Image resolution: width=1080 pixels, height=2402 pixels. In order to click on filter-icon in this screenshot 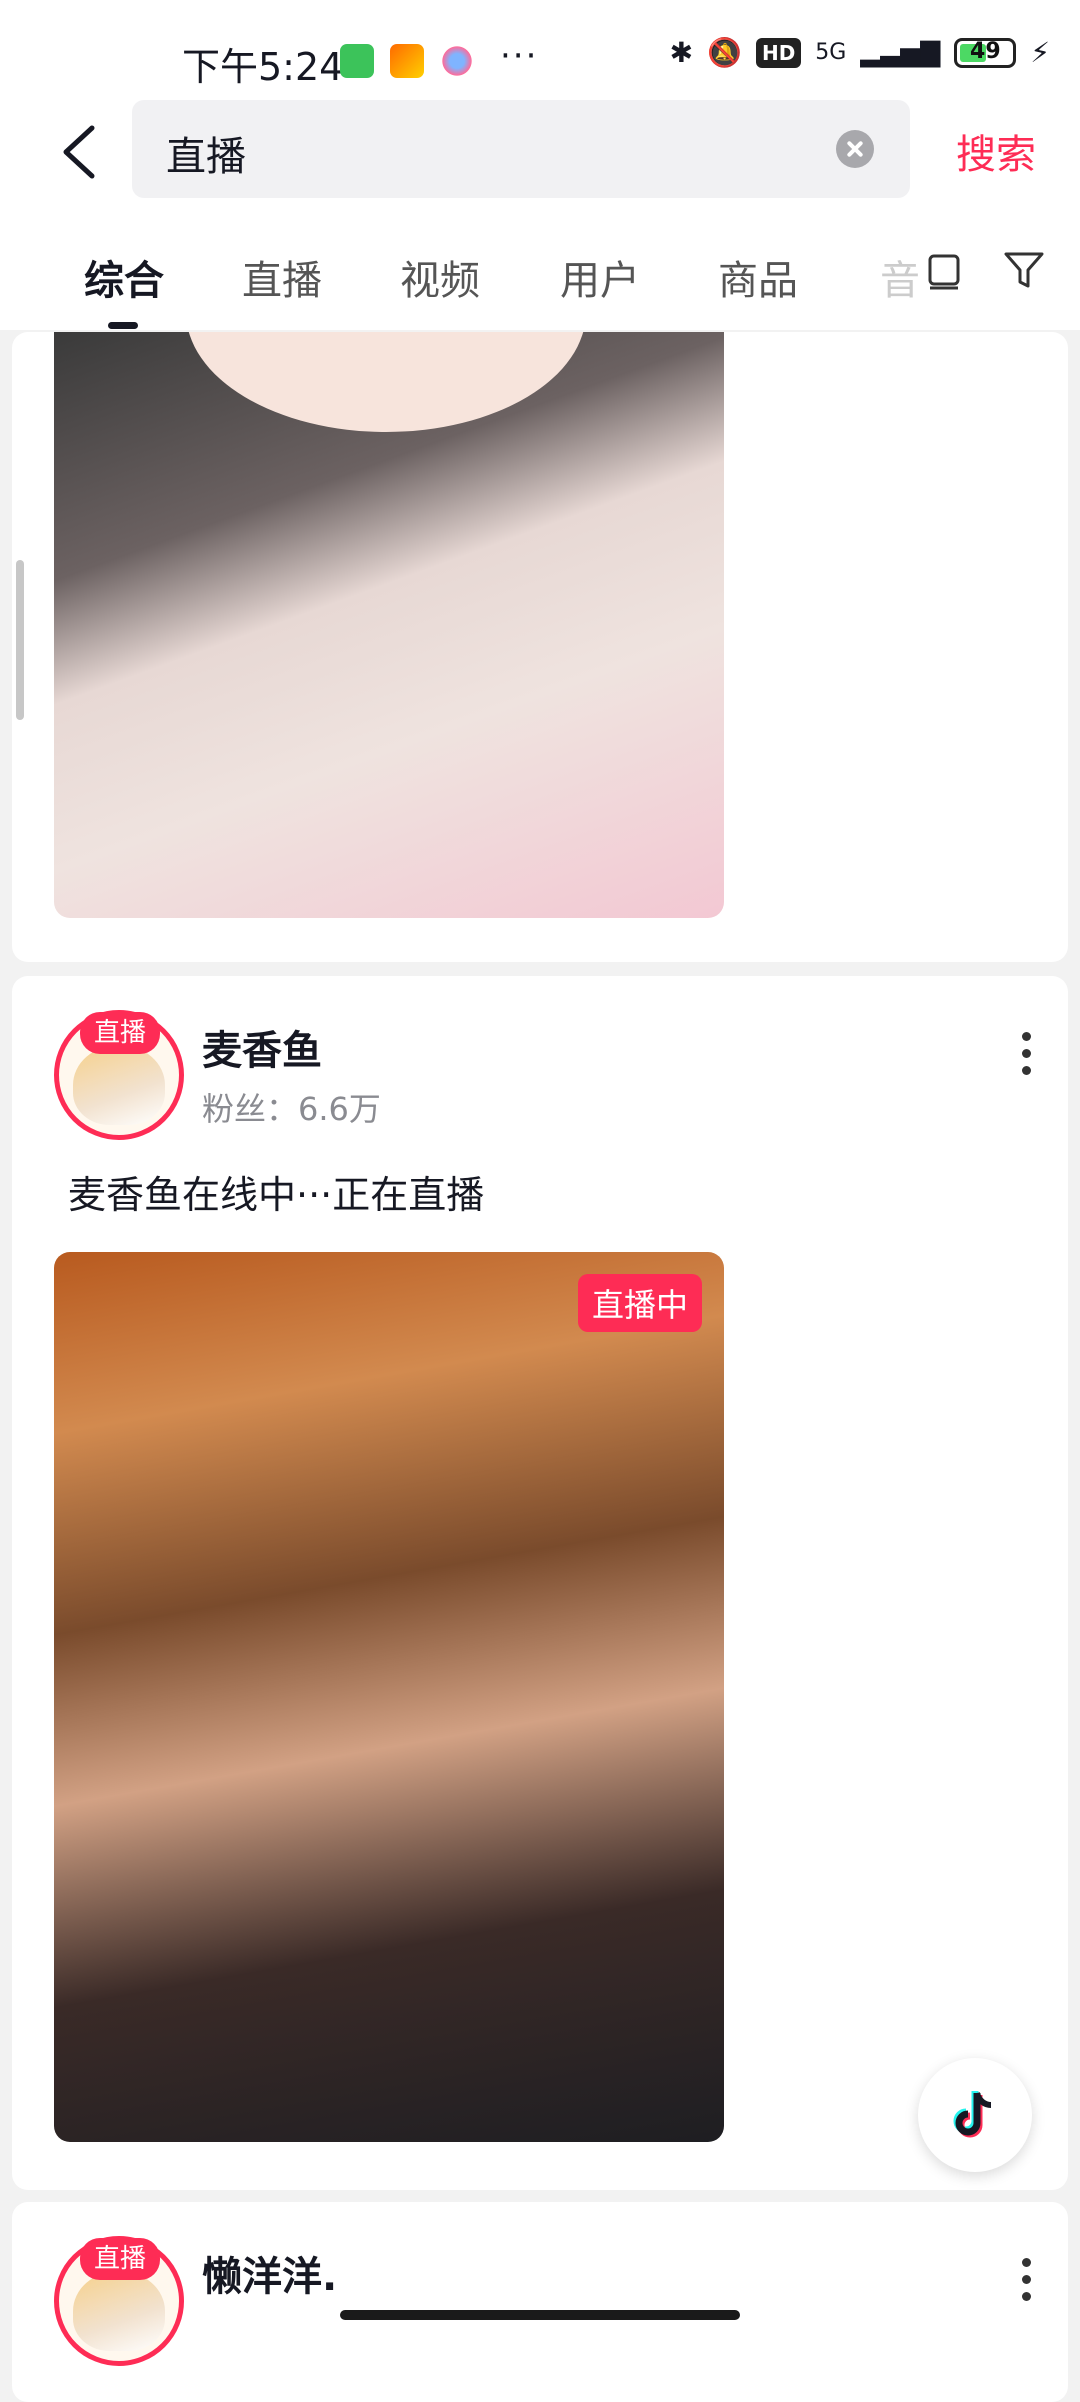, I will do `click(1024, 270)`.